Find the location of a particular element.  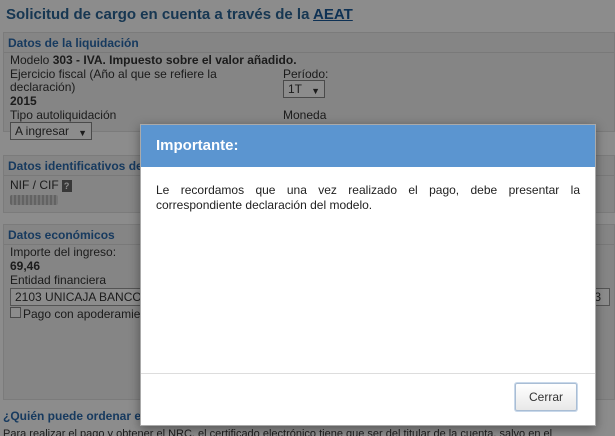

dialog-footer: Cerrar is located at coordinates (368, 399).